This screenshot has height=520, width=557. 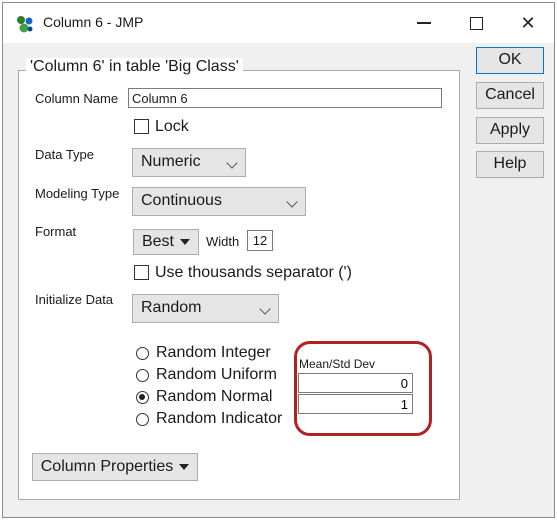 I want to click on ok-button: OK, so click(x=510, y=60).